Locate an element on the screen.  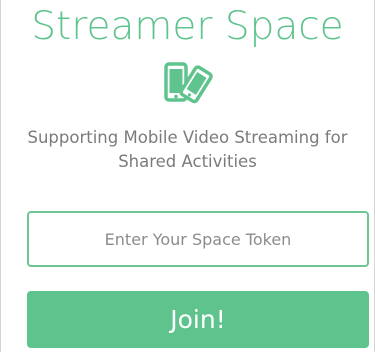
join-button: Join! is located at coordinates (198, 319).